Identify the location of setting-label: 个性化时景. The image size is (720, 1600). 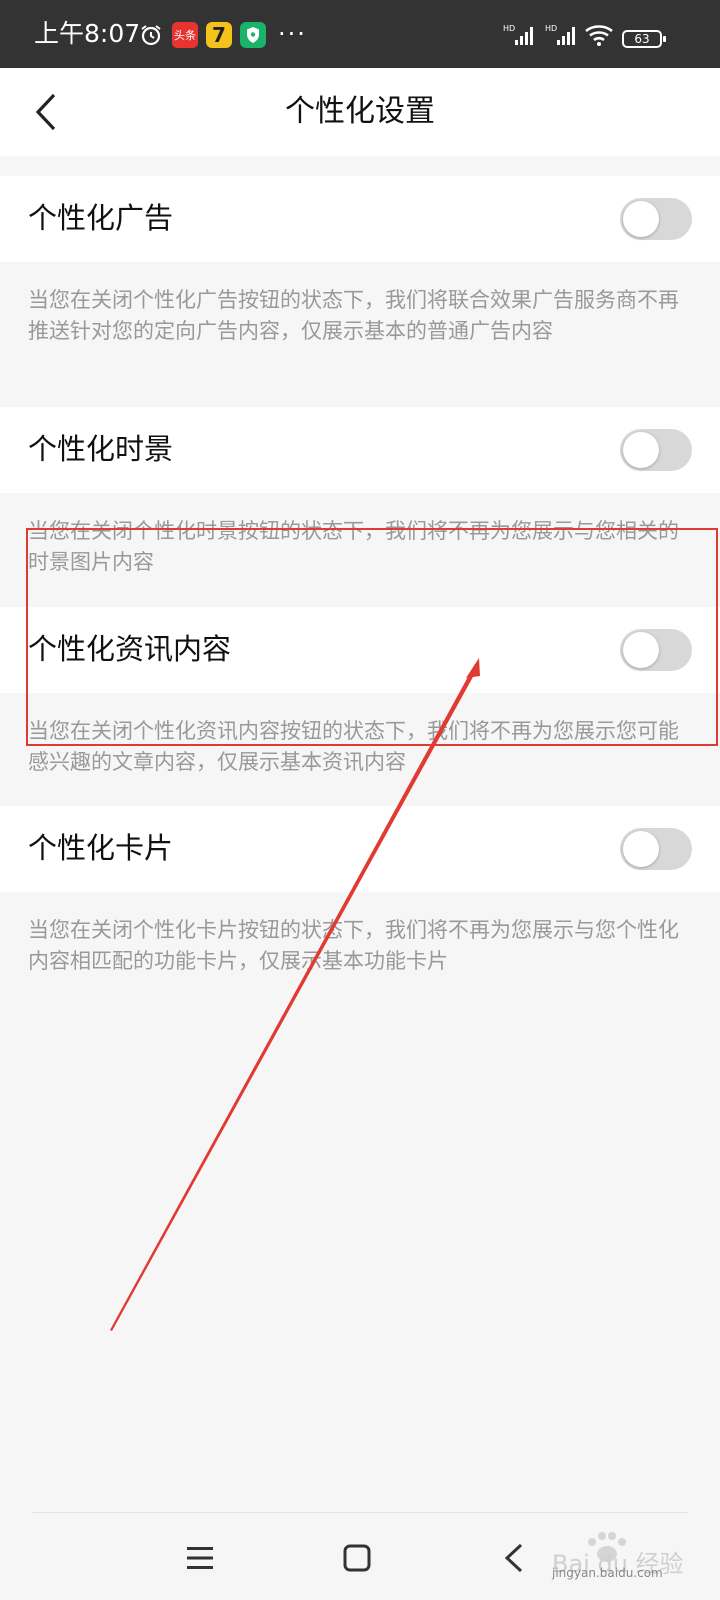
(101, 449).